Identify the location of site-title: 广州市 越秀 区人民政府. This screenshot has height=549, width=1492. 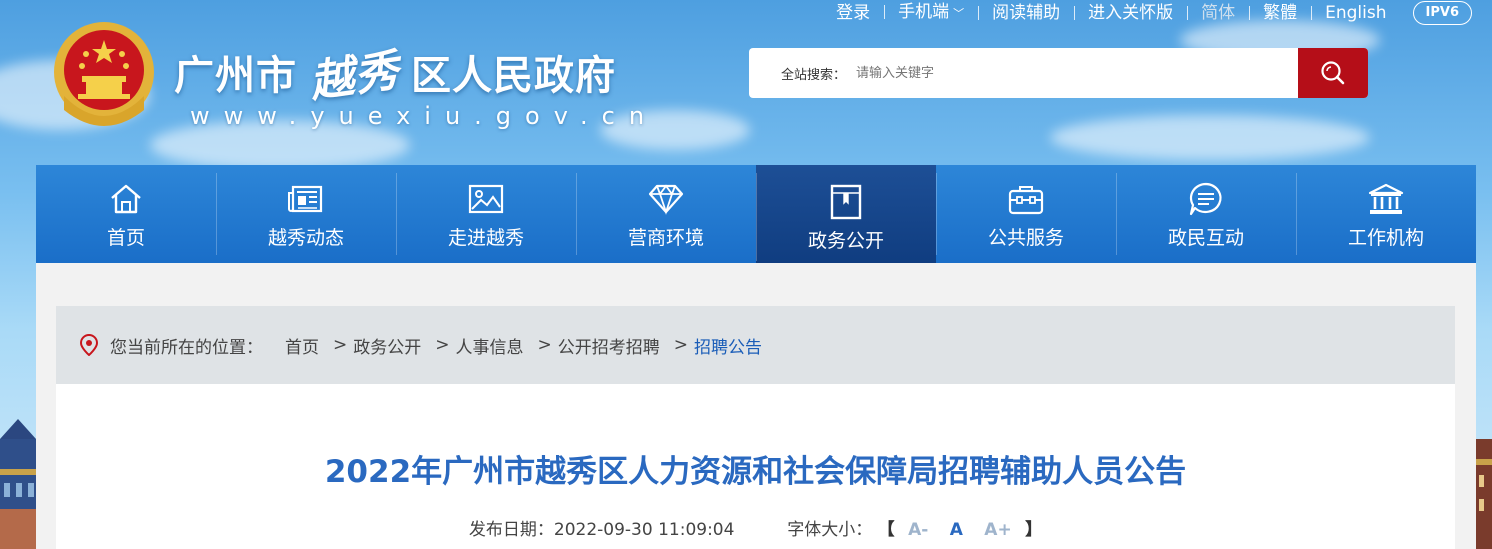
(395, 74).